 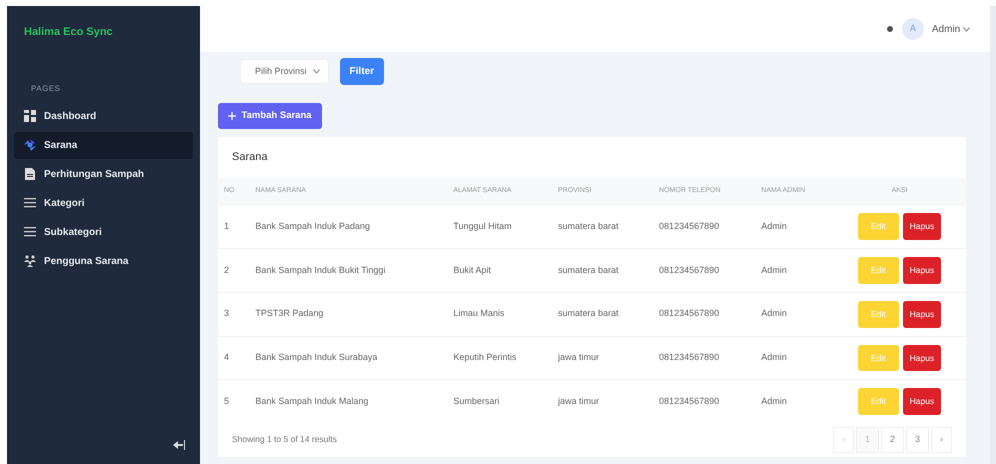 What do you see at coordinates (348, 270) in the screenshot?
I see `table-cell: Bank Sampah Induk Bukit Tinggi` at bounding box center [348, 270].